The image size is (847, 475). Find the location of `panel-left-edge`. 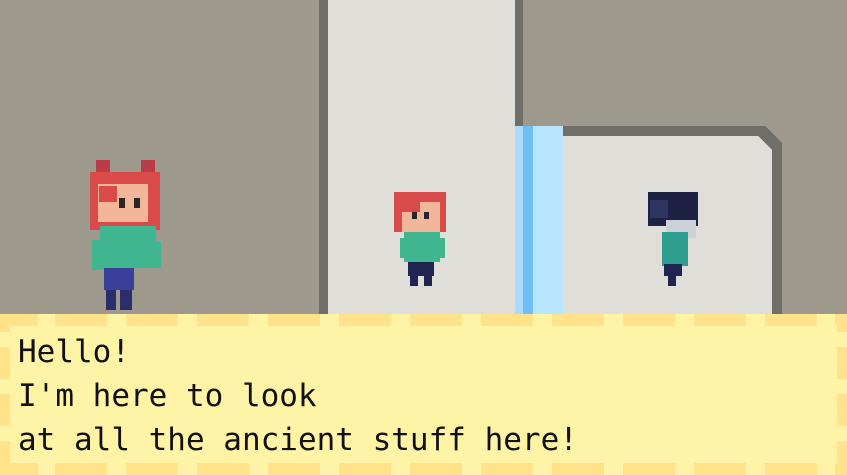

panel-left-edge is located at coordinates (323, 157).